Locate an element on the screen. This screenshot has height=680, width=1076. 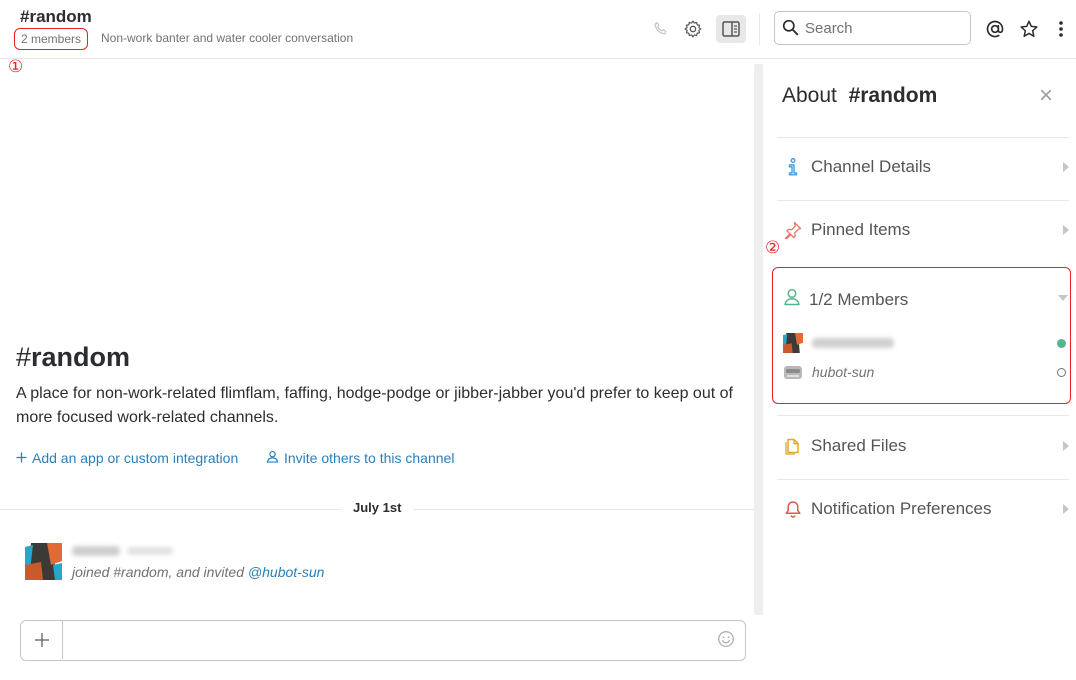
member-row is located at coordinates (925, 343).